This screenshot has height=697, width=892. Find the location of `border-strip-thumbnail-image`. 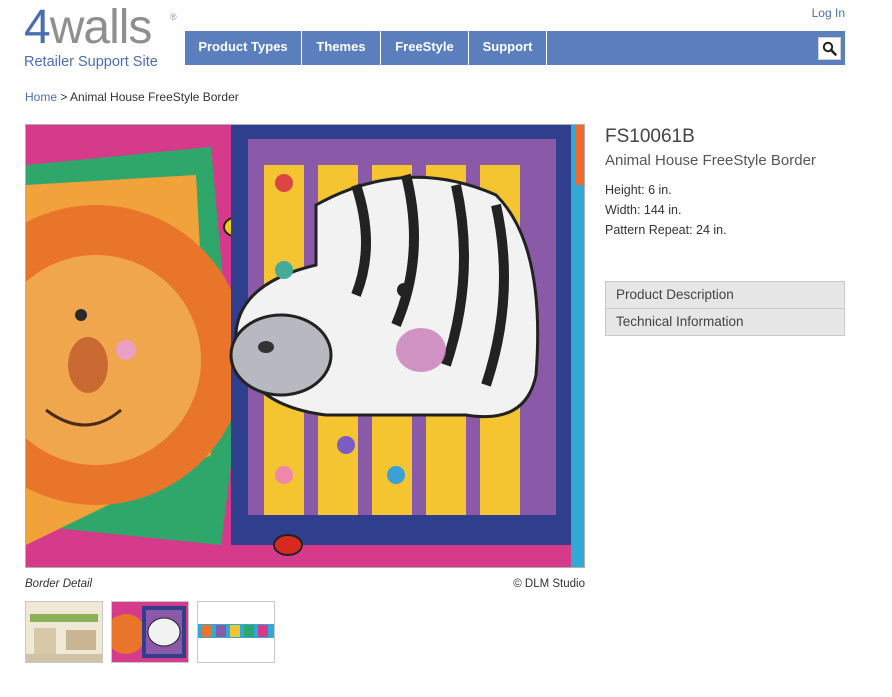

border-strip-thumbnail-image is located at coordinates (236, 632).